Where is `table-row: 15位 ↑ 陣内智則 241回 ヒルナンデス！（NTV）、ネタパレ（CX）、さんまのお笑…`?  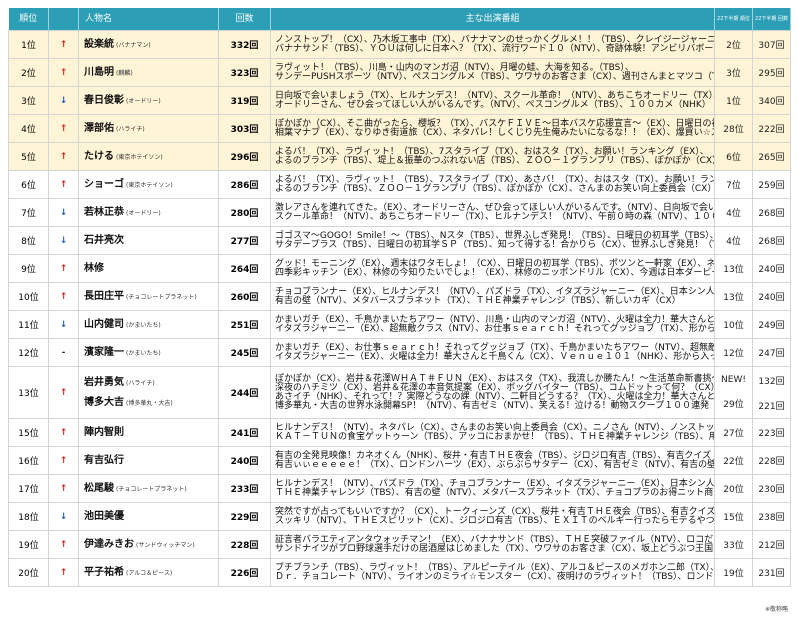 table-row: 15位 ↑ 陣内智則 241回 ヒルナンデス！（NTV）、ネタパレ（CX）、さんまのお笑… is located at coordinates (399, 432).